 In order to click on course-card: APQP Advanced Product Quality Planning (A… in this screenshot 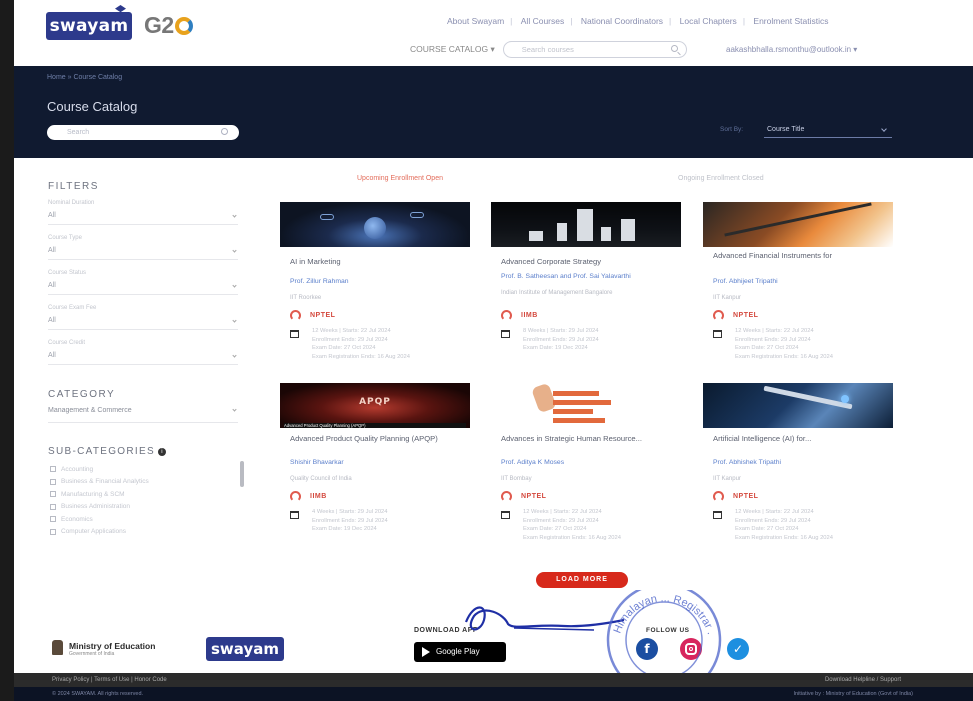, I will do `click(375, 470)`.